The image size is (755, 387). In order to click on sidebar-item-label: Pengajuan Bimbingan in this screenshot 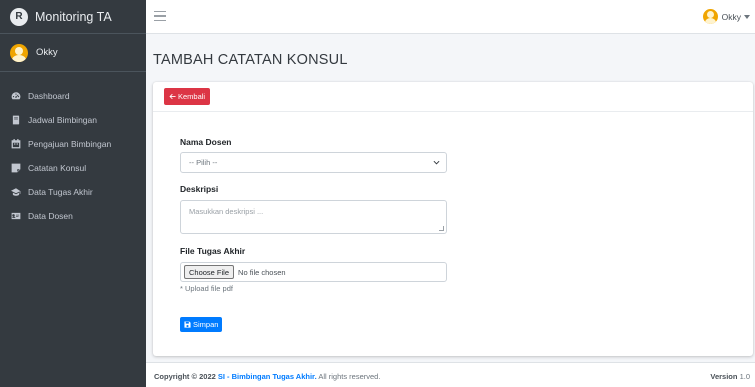, I will do `click(70, 144)`.